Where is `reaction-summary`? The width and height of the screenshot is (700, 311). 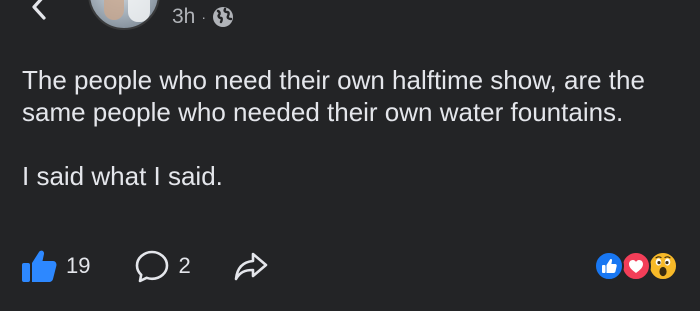 reaction-summary is located at coordinates (636, 266).